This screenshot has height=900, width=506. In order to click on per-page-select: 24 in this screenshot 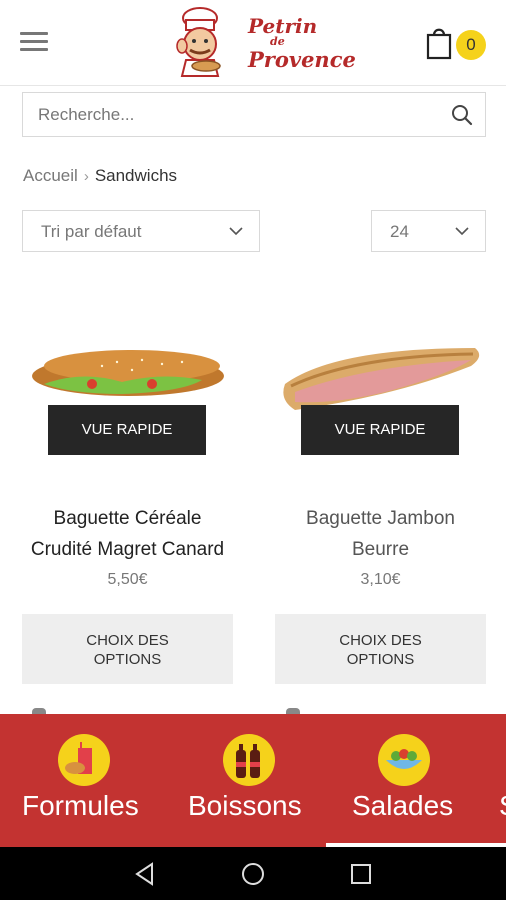, I will do `click(428, 231)`.